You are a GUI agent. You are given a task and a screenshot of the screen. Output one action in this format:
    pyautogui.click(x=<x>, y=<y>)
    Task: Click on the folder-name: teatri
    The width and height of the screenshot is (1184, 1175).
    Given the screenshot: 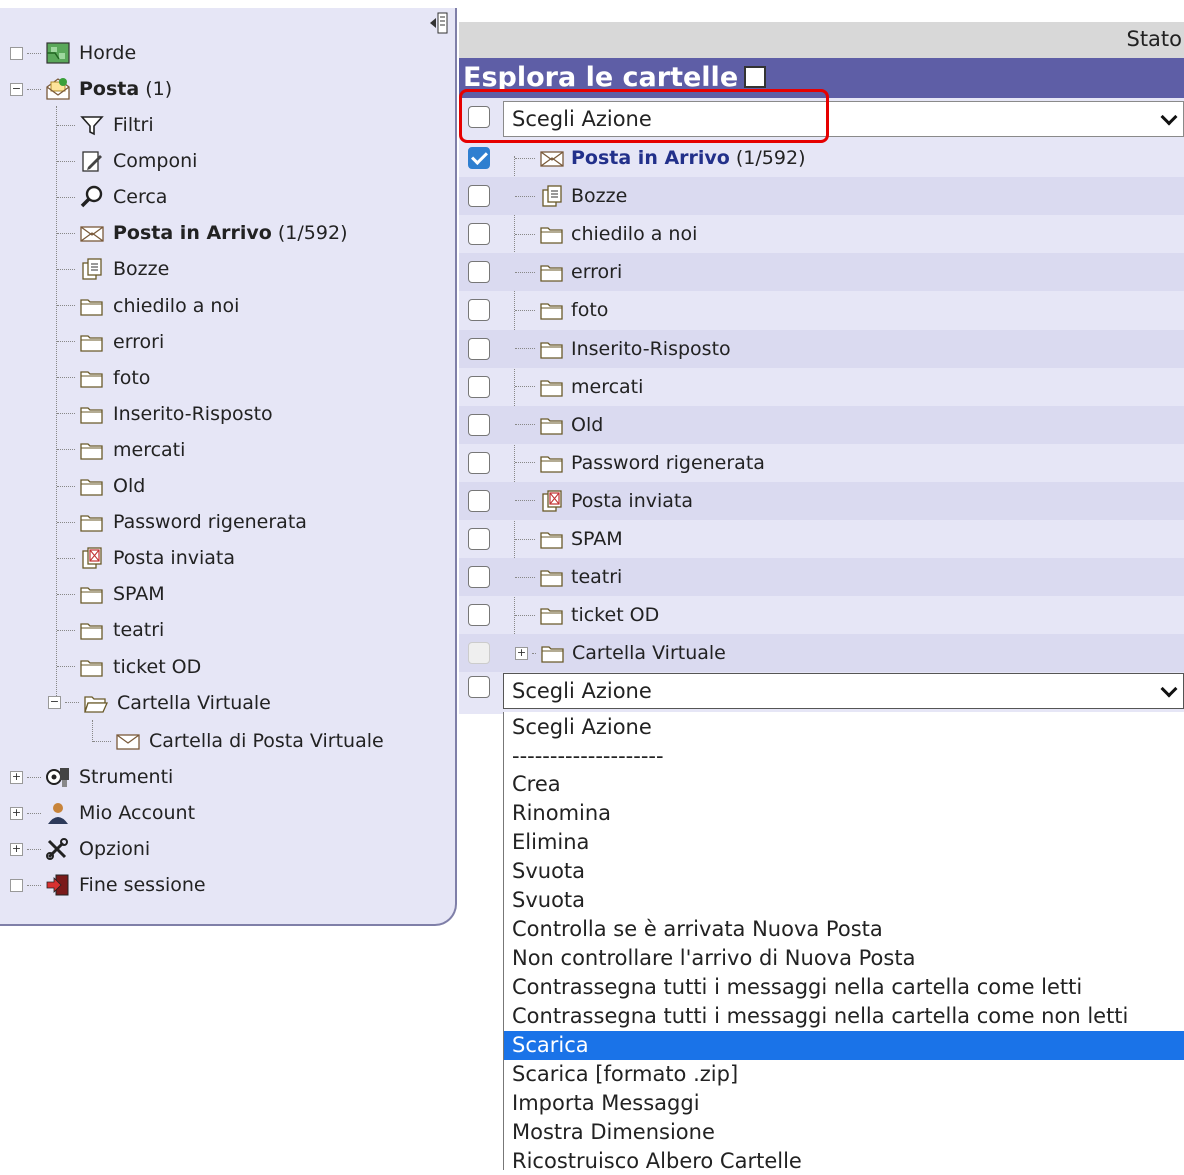 What is the action you would take?
    pyautogui.click(x=596, y=577)
    